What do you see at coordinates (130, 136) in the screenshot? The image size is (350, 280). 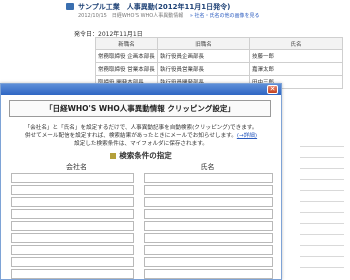 I see `description-line-text: 併せてメール配信を設定すれば、検索結果があったときにメールでお知らせします。` at bounding box center [130, 136].